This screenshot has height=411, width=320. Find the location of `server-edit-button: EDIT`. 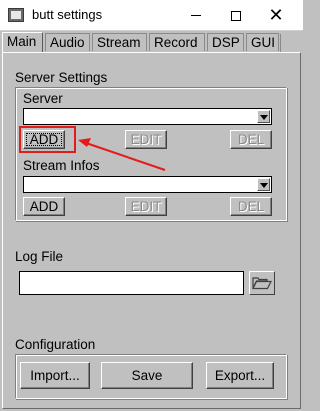

server-edit-button: EDIT is located at coordinates (146, 139).